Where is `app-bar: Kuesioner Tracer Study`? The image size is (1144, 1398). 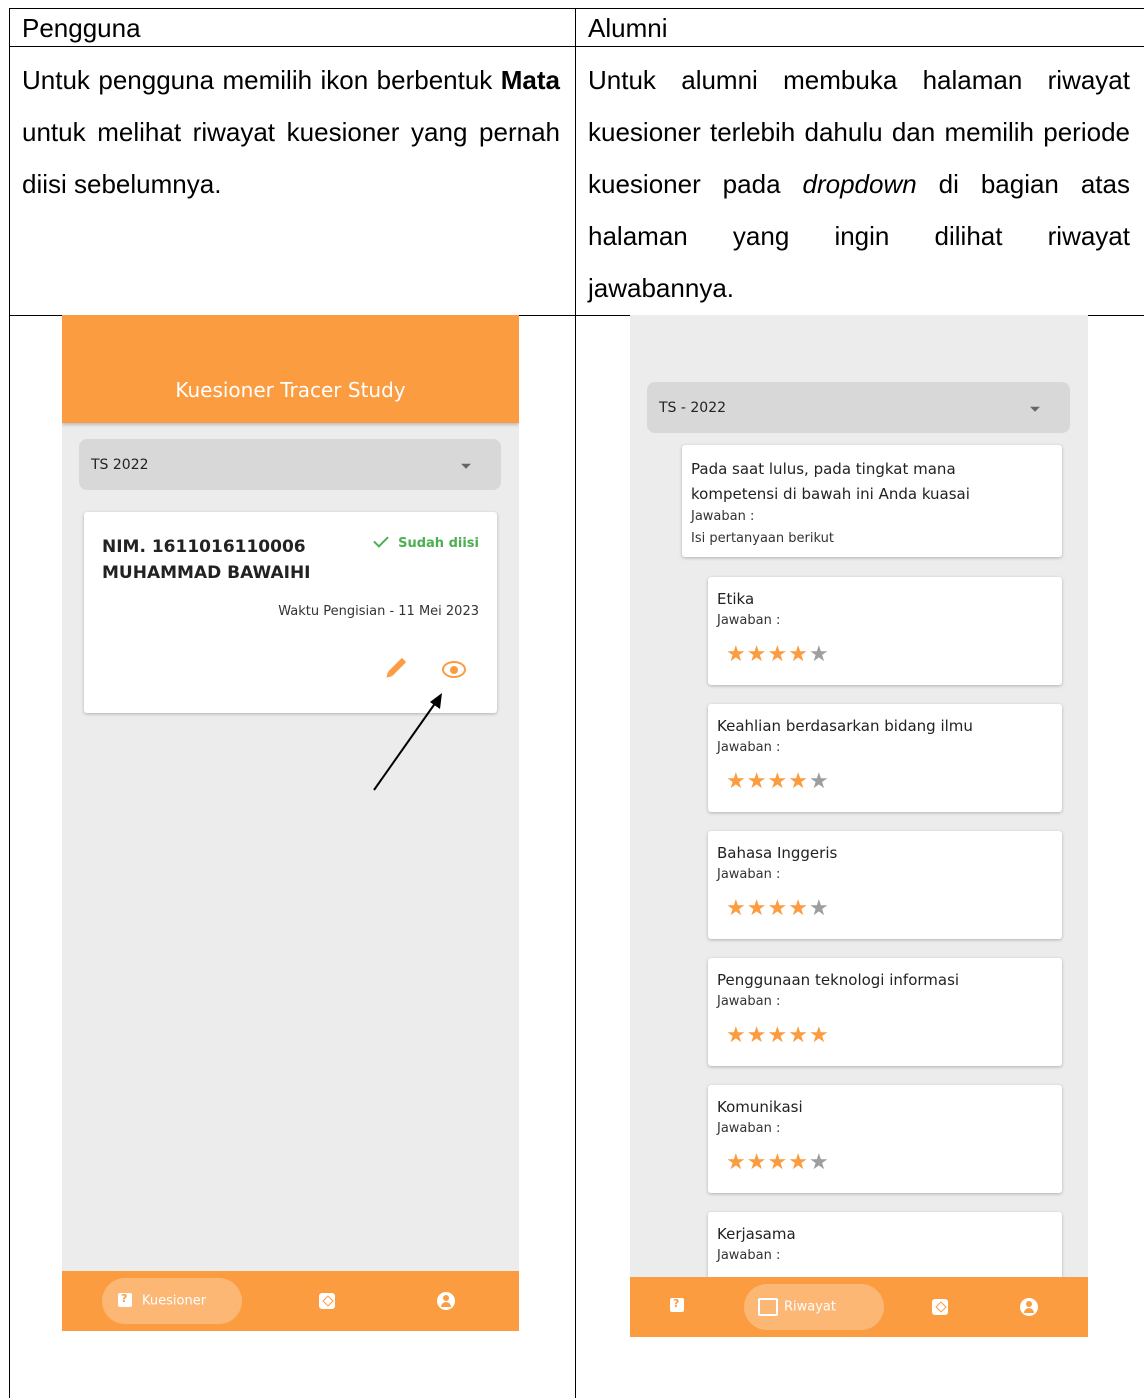
app-bar: Kuesioner Tracer Study is located at coordinates (290, 369).